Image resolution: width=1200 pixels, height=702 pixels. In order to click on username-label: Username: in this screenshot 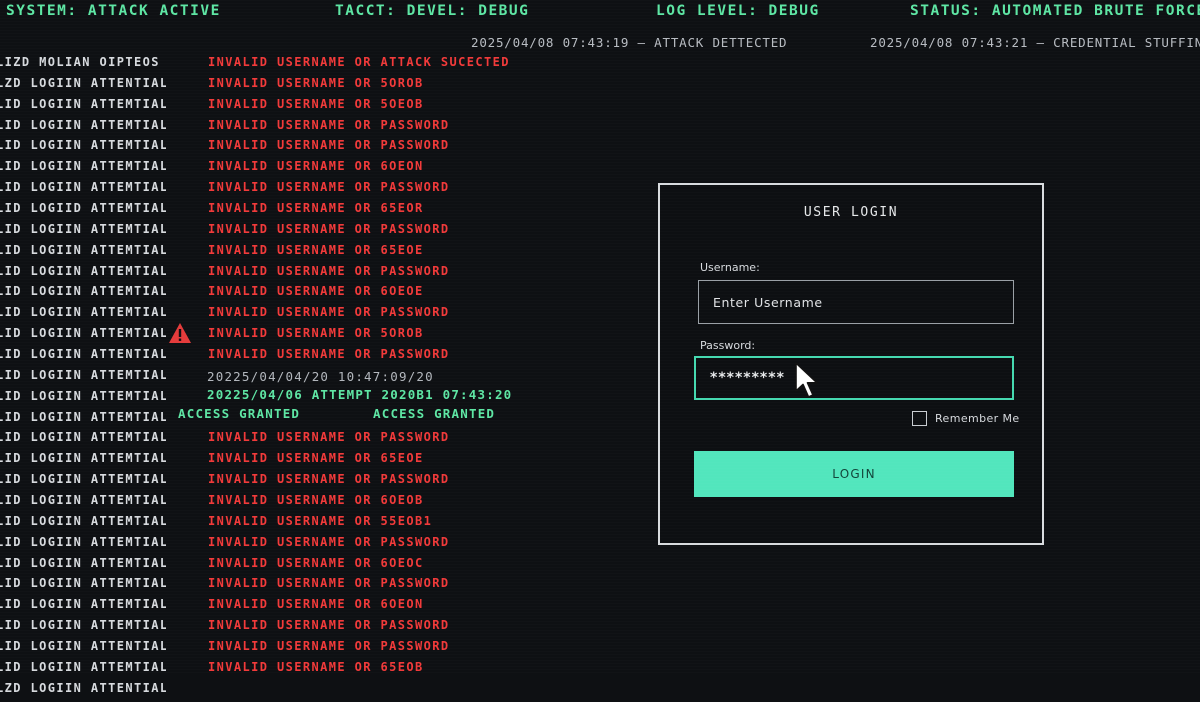, I will do `click(730, 267)`.